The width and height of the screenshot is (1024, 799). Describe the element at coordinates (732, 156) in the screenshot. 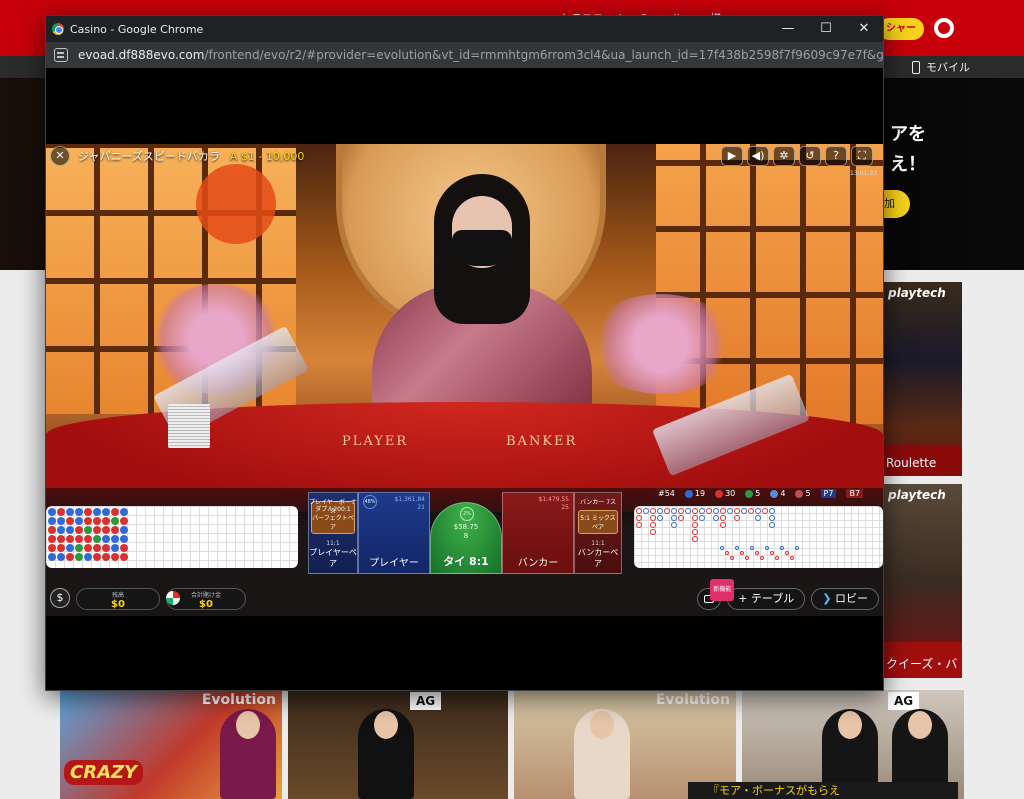

I see `video-icon: ▶` at that location.